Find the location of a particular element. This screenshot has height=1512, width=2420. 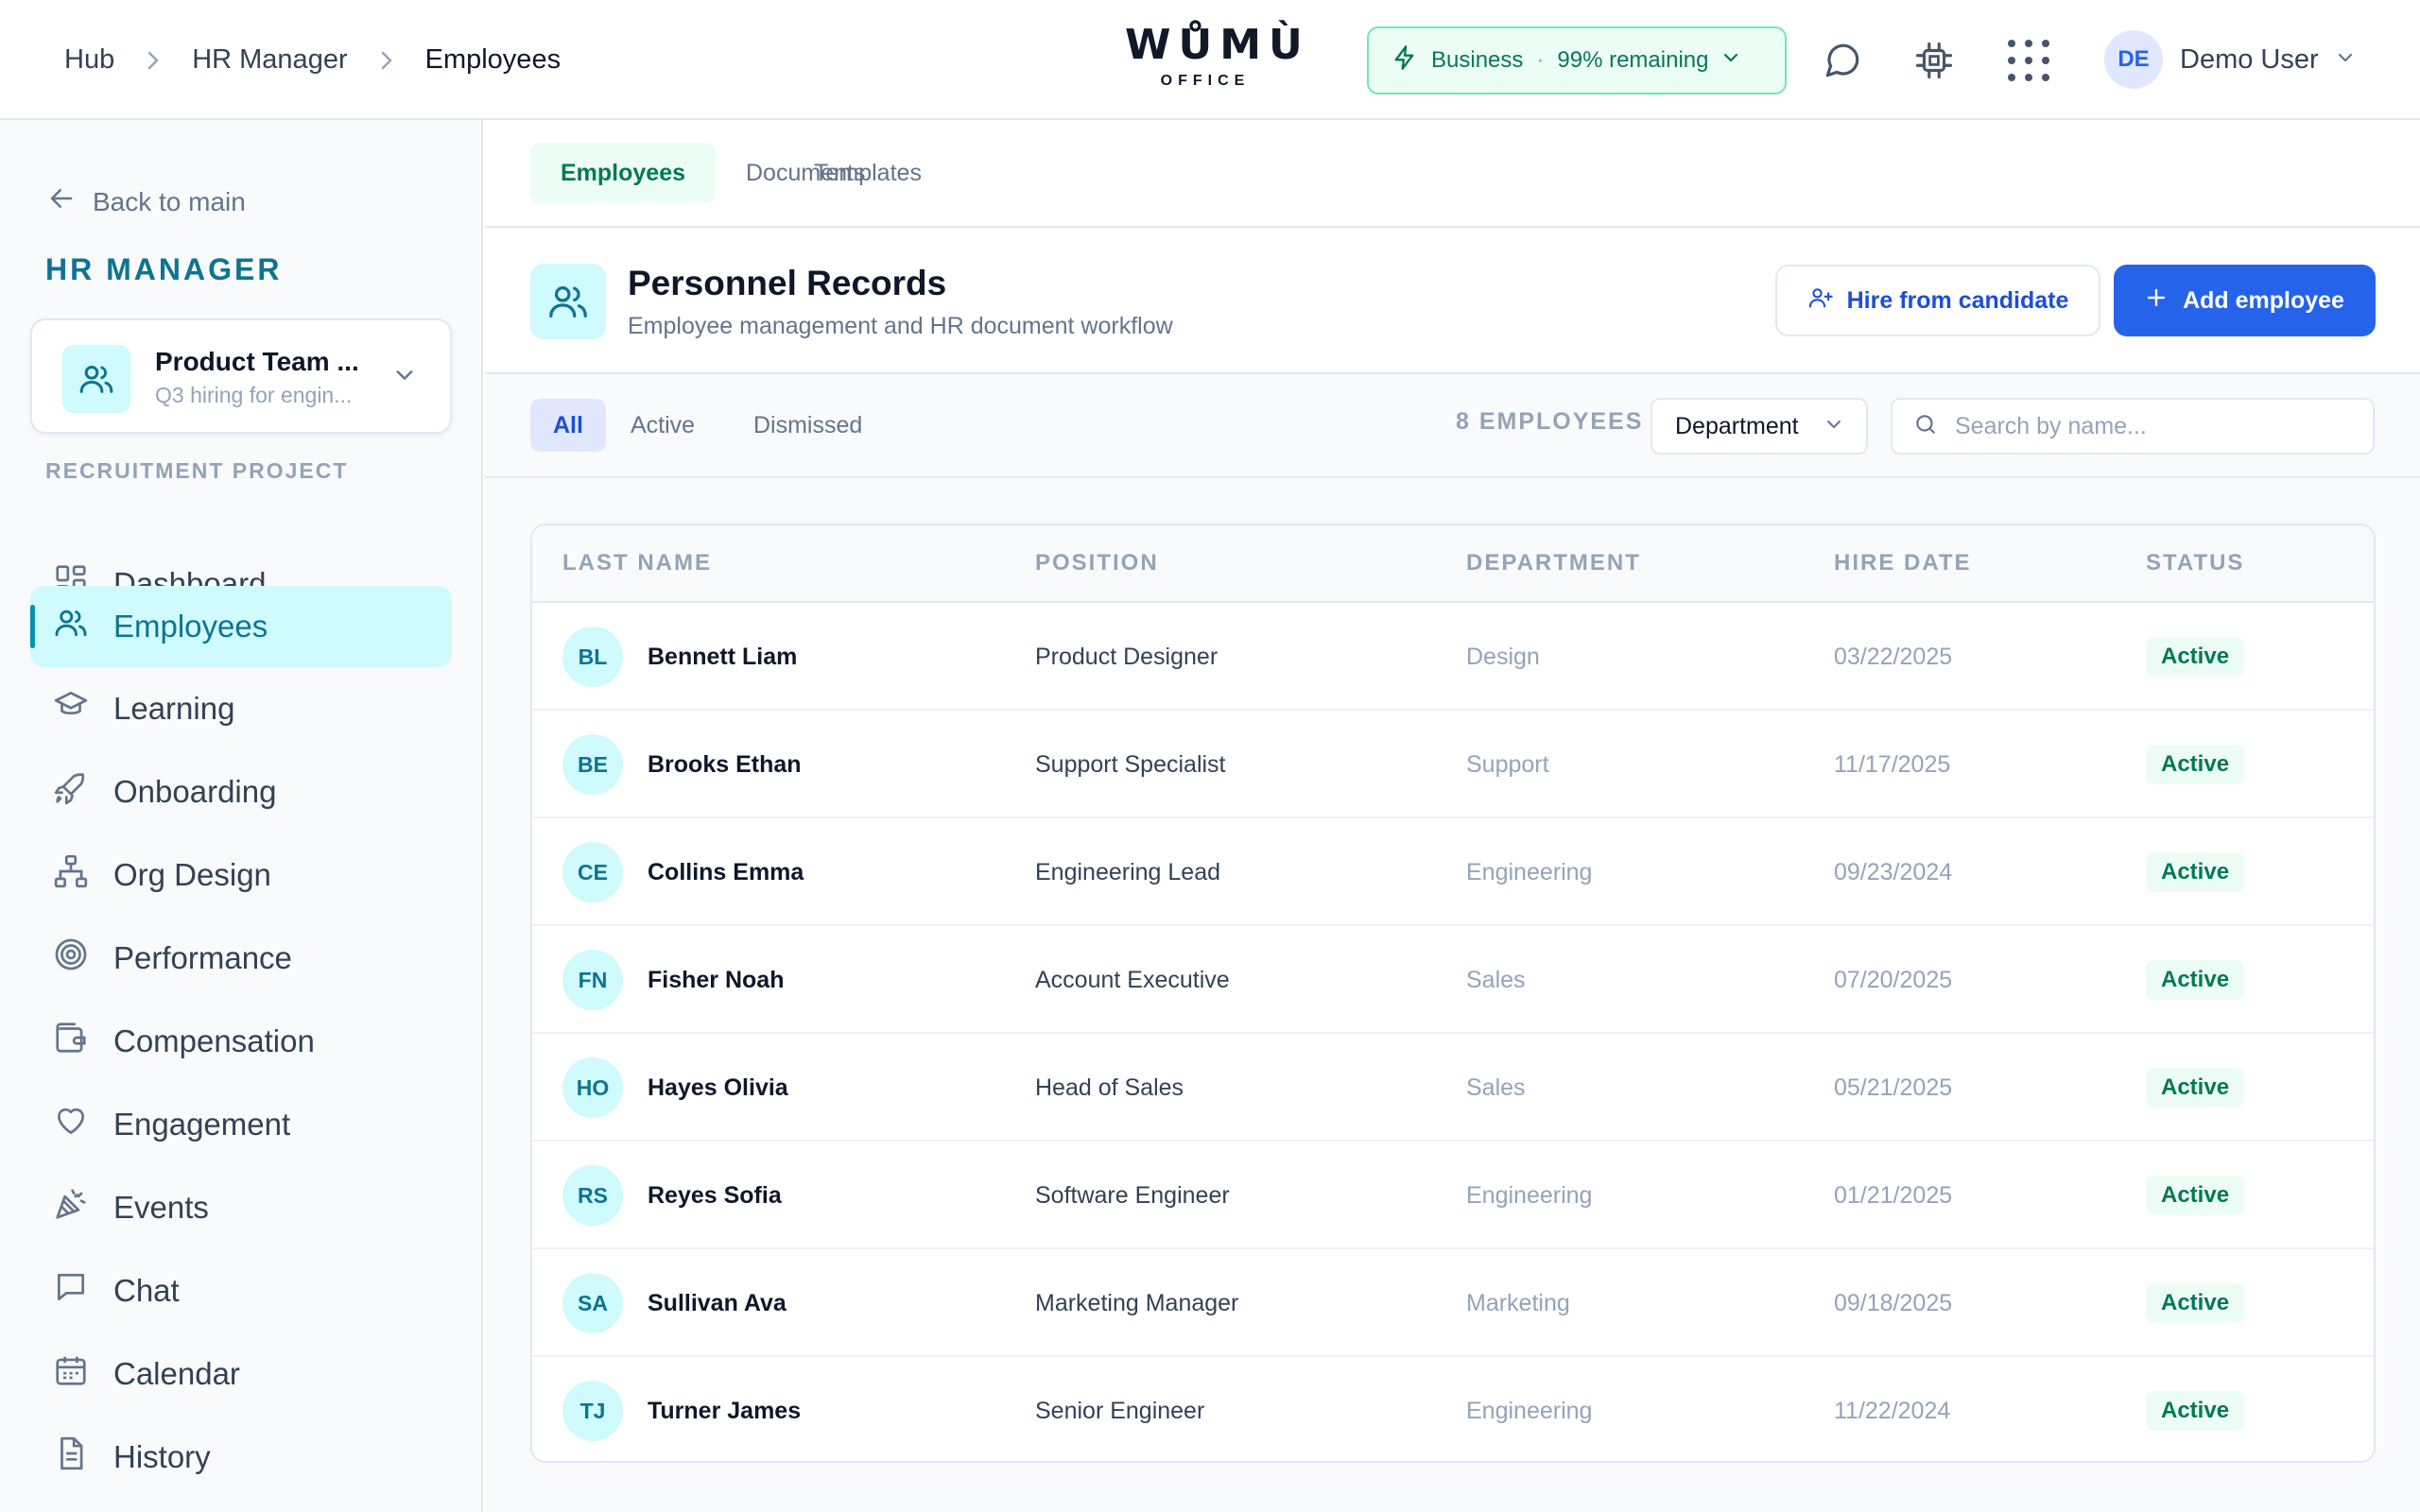

breadcrumb: Hub HR Manager Employees is located at coordinates (312, 60).